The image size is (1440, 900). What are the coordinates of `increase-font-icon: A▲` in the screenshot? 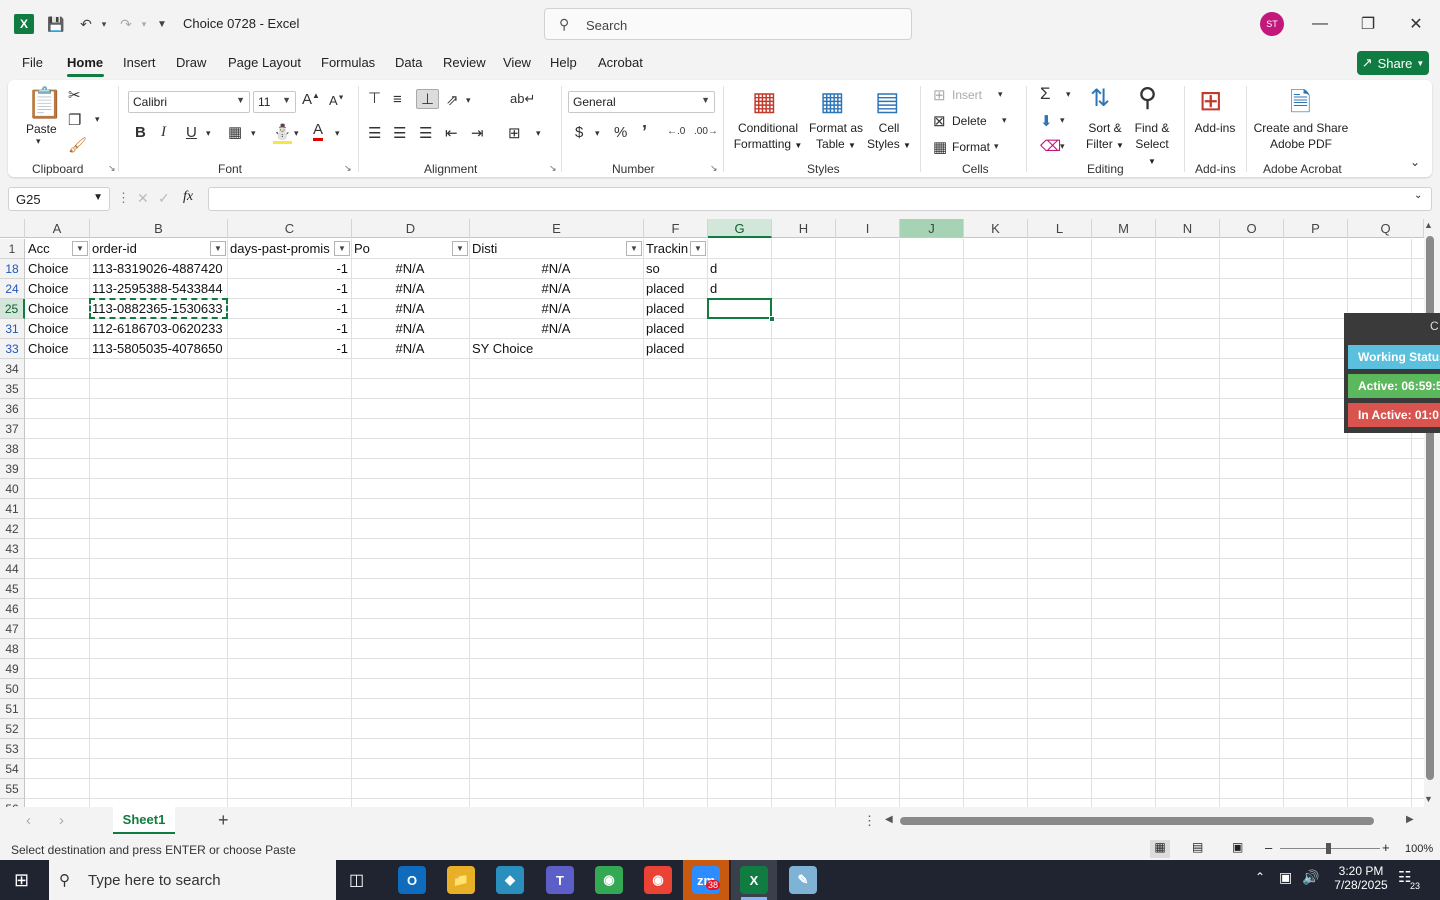 It's located at (311, 99).